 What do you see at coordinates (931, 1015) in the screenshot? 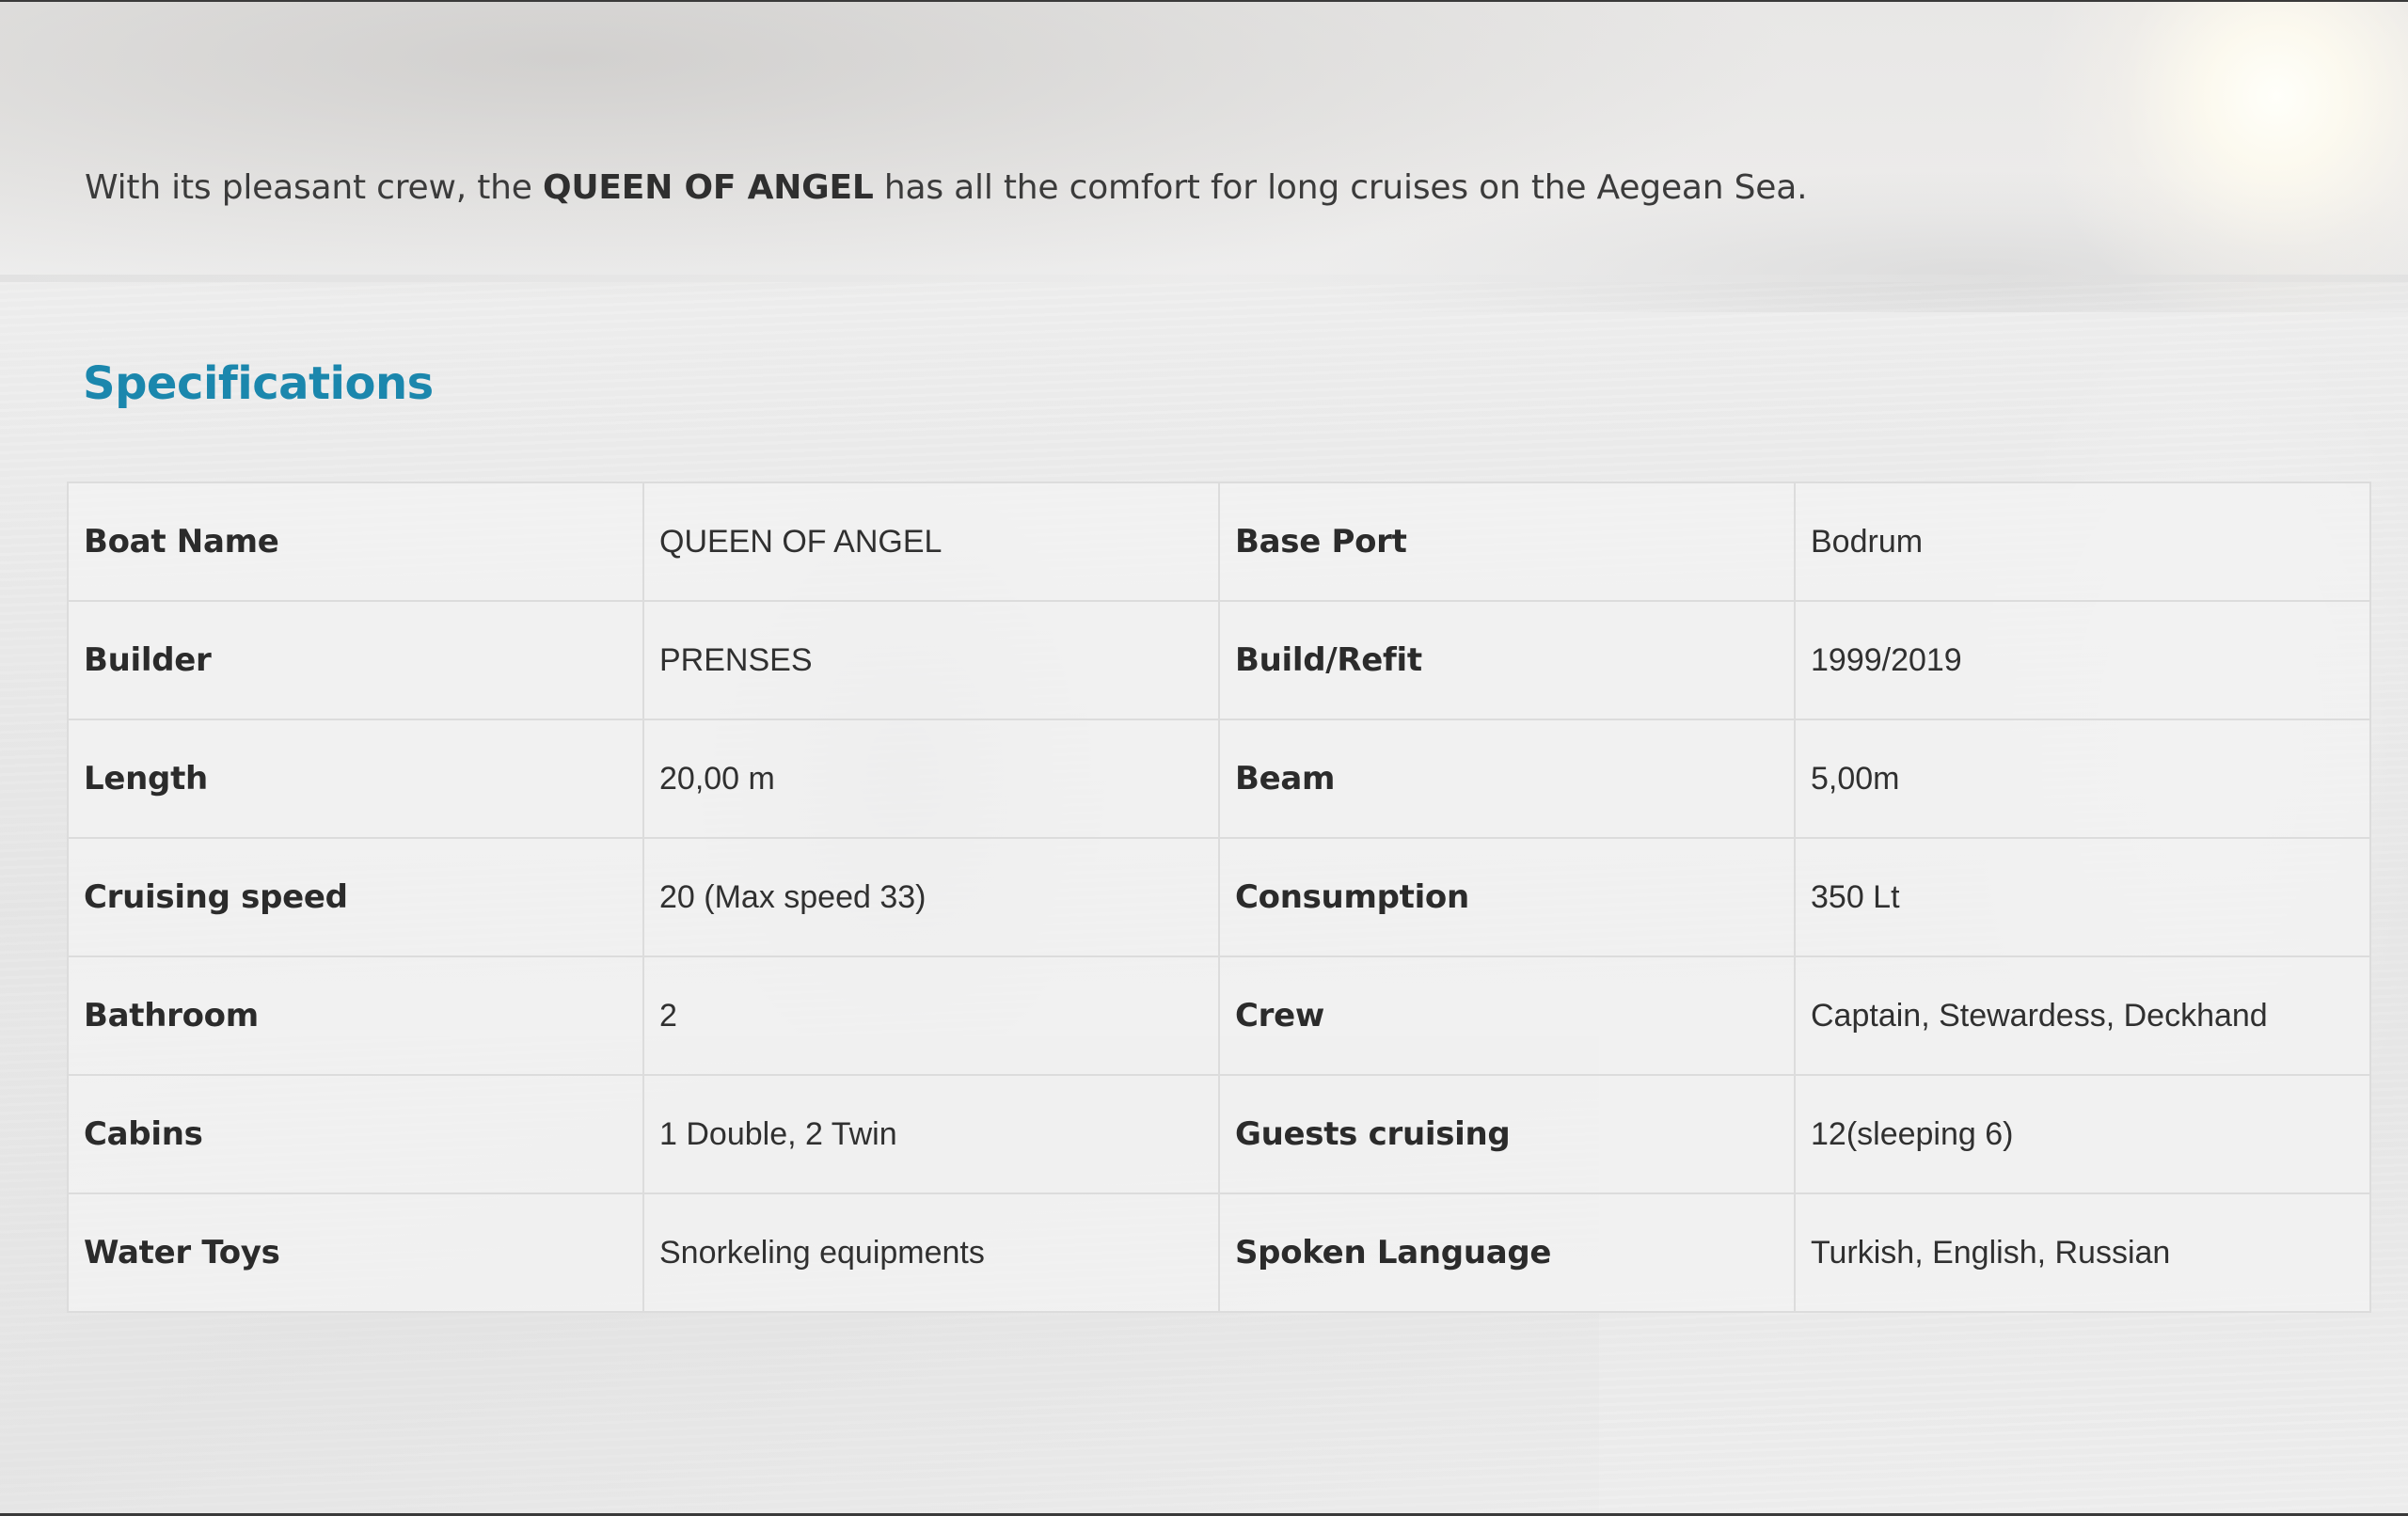
I see `spec-value: 2` at bounding box center [931, 1015].